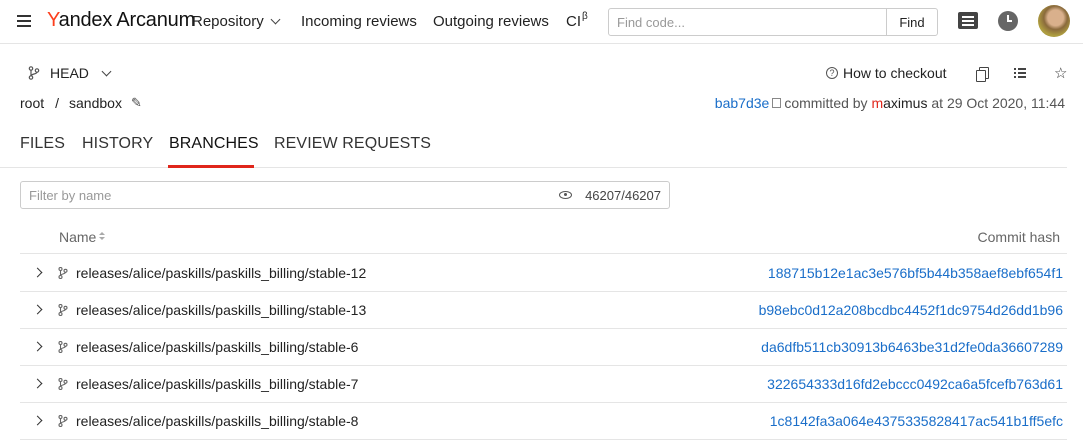  I want to click on star-icon: ☆, so click(1060, 73).